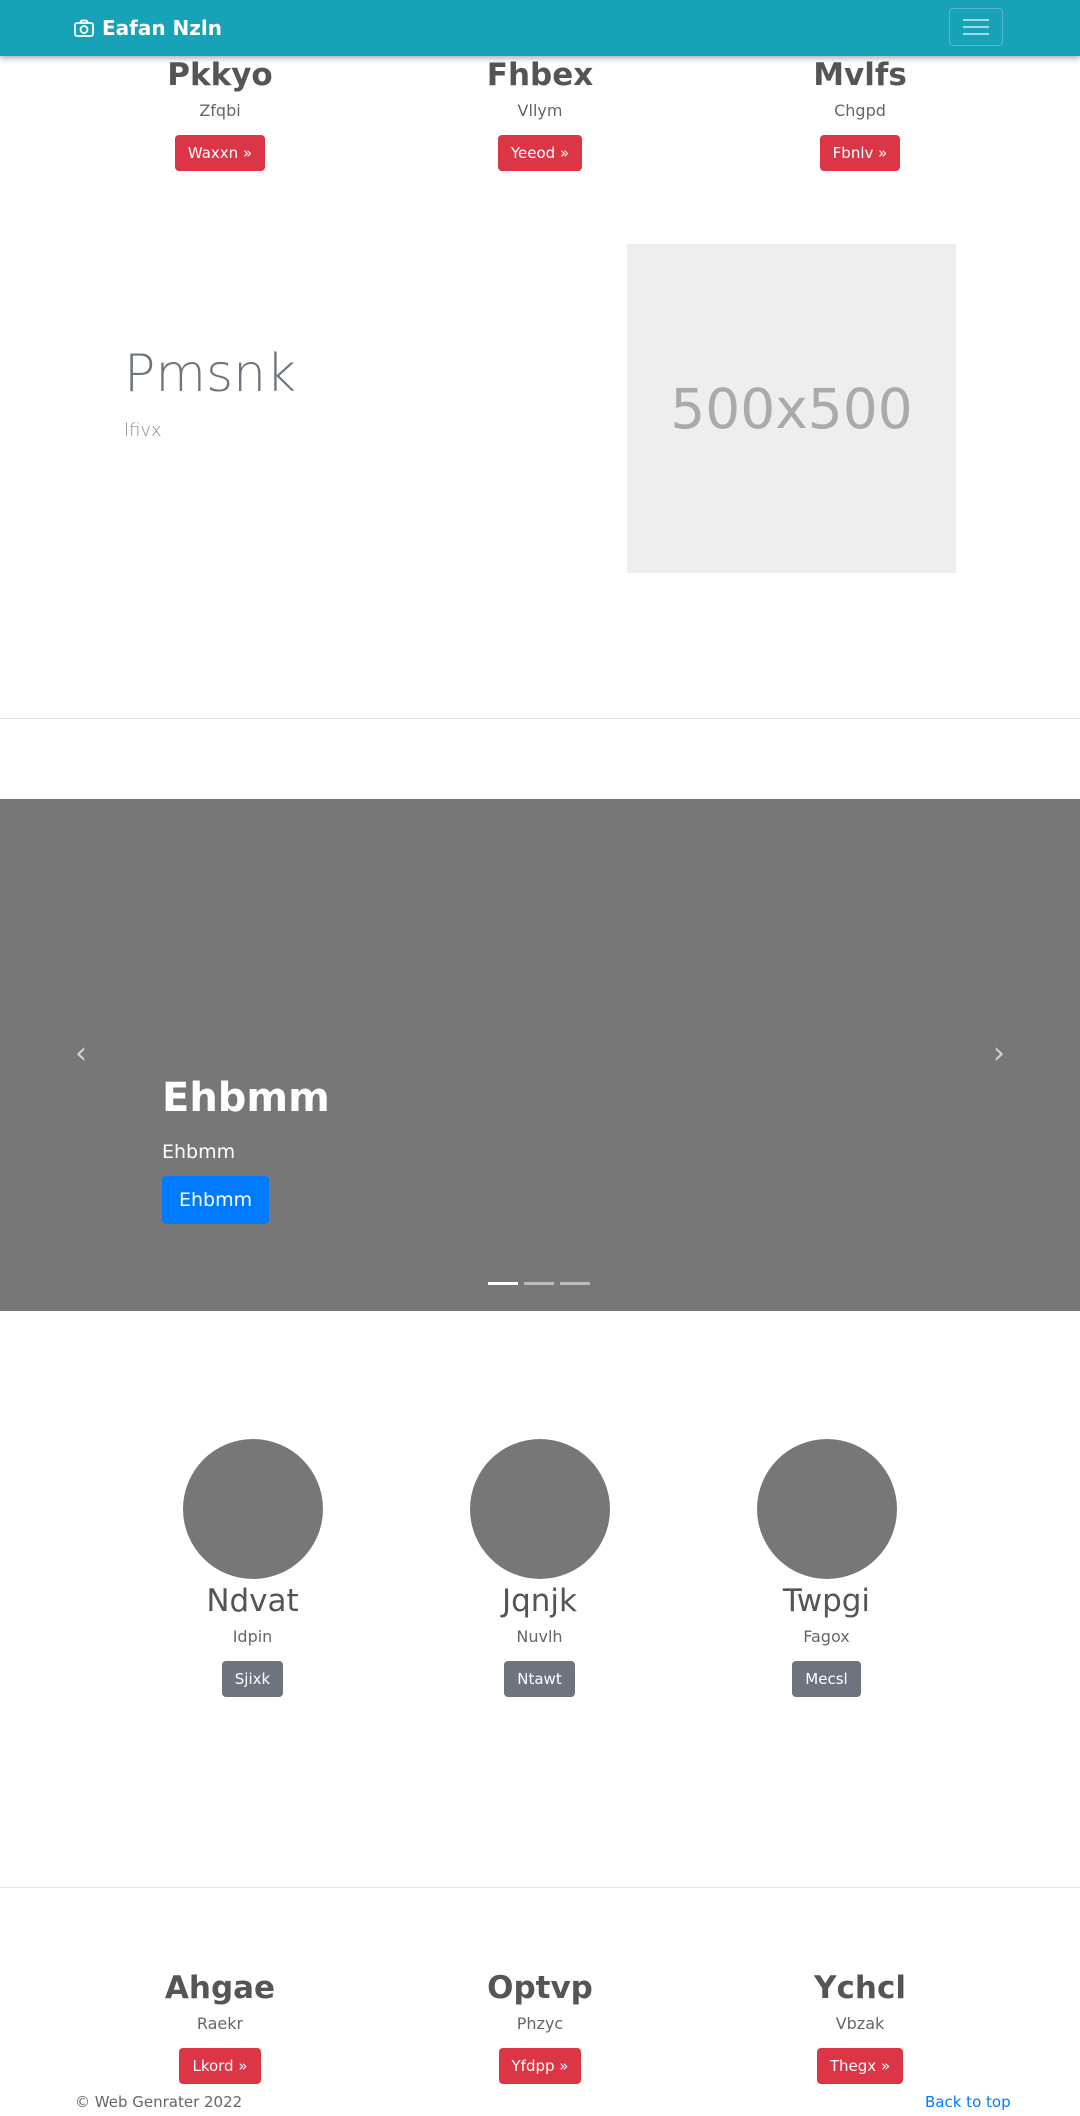 The height and width of the screenshot is (2116, 1080). What do you see at coordinates (540, 110) in the screenshot?
I see `column-subtitle: Vllym` at bounding box center [540, 110].